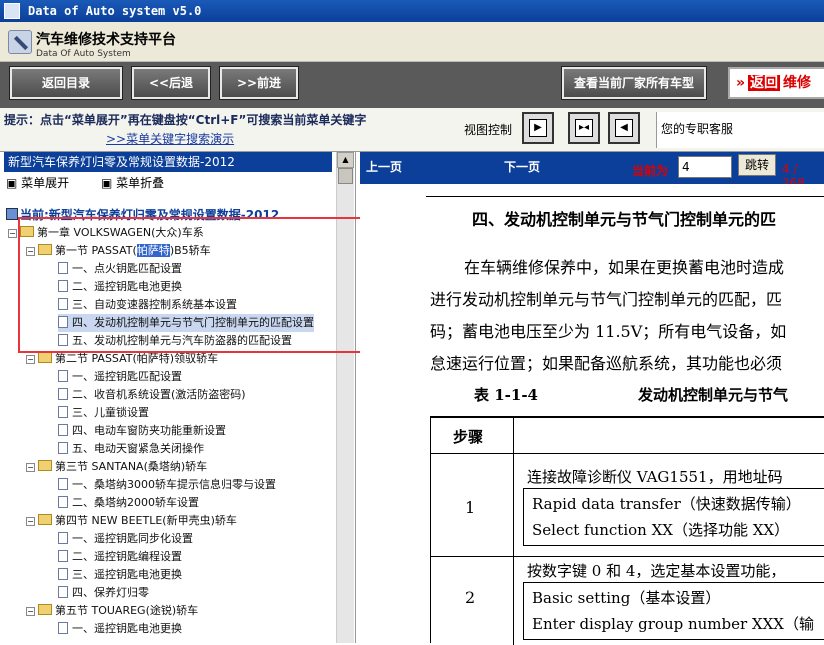 This screenshot has width=824, height=645. I want to click on section-heading: 四、发动机控制单元与节气门控制单元的匹, so click(624, 219).